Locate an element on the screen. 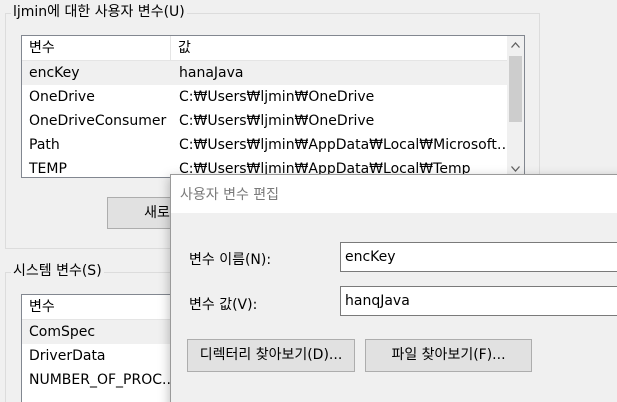 This screenshot has width=617, height=402. variable-name-cell: OneDrive is located at coordinates (62, 97).